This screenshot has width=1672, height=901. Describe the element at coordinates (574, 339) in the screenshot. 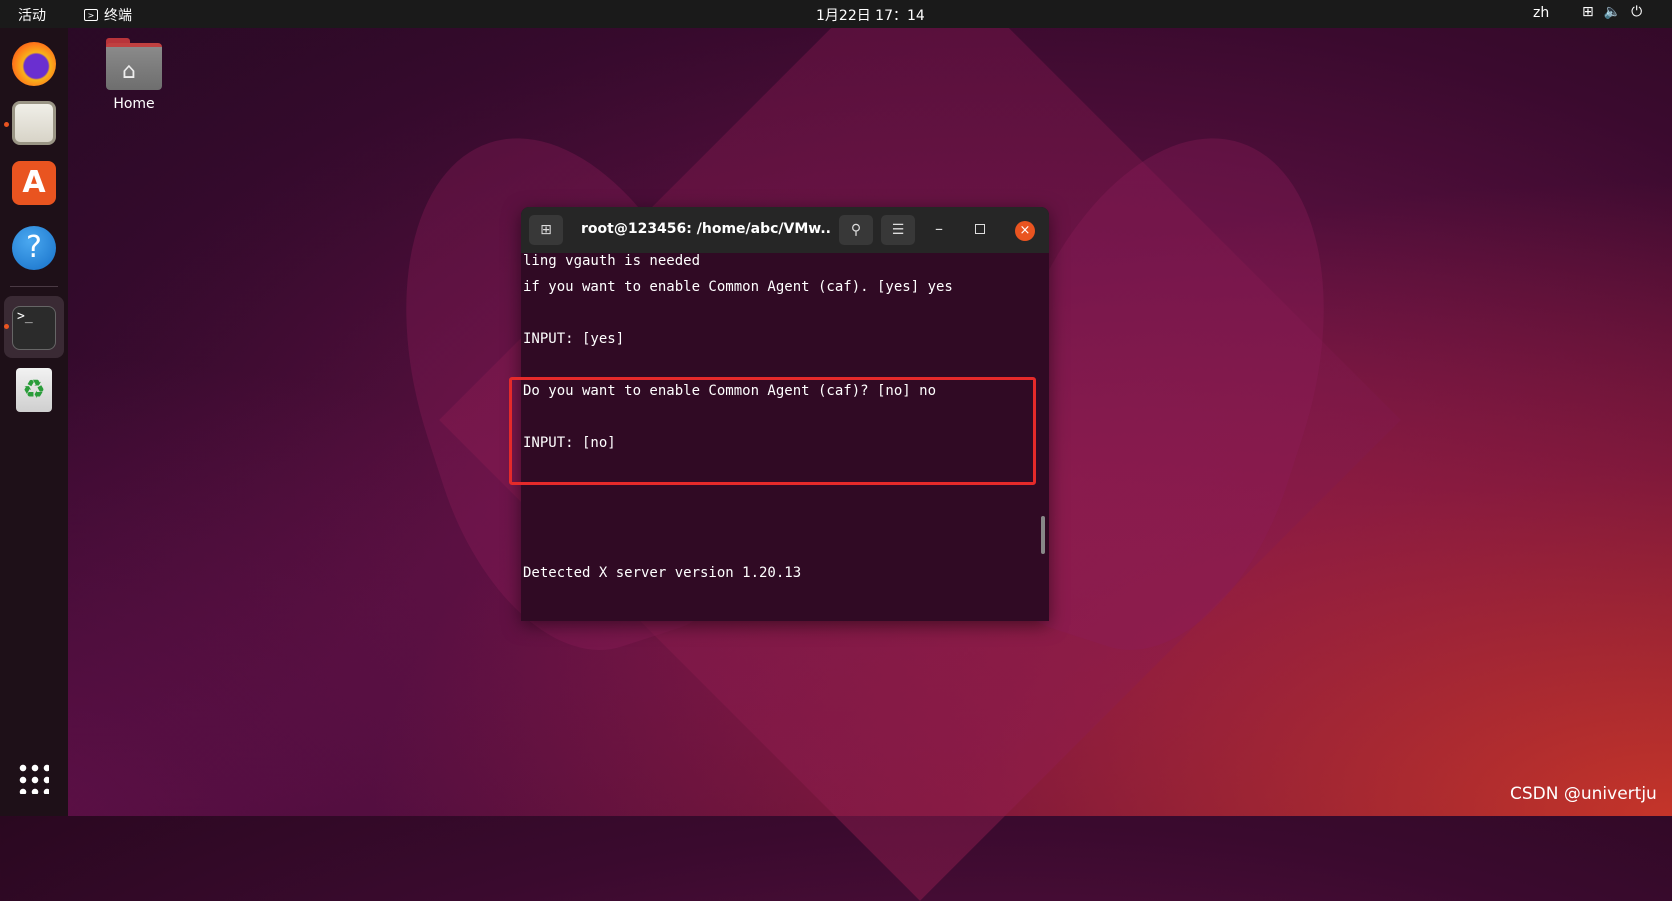

I see `terminal-line: INPUT: [yes]` at that location.